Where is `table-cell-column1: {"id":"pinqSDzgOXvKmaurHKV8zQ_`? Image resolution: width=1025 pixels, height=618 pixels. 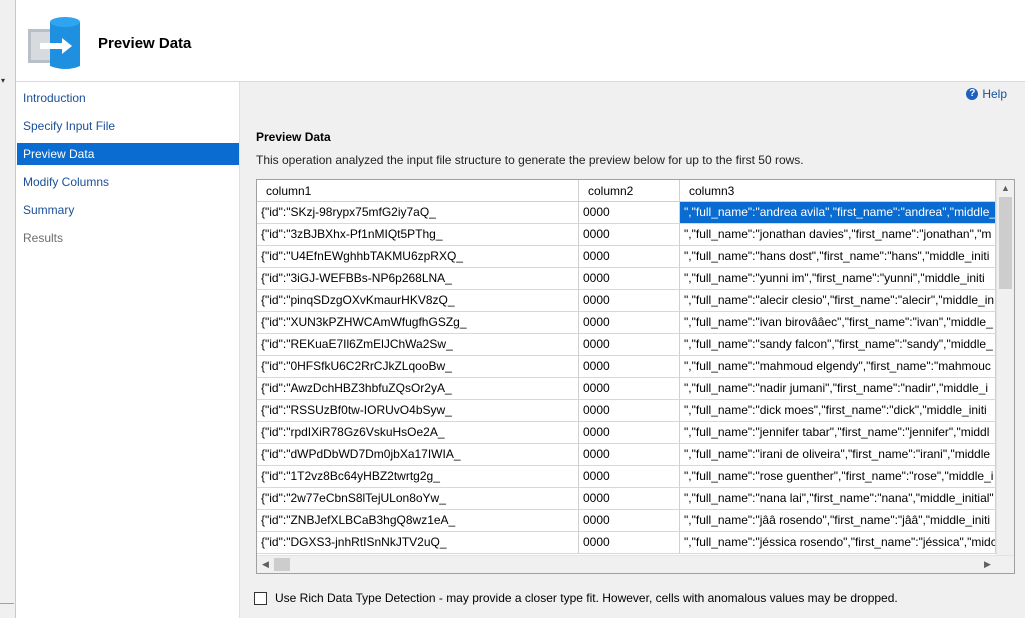 table-cell-column1: {"id":"pinqSDzgOXvKmaurHKV8zQ_ is located at coordinates (418, 301).